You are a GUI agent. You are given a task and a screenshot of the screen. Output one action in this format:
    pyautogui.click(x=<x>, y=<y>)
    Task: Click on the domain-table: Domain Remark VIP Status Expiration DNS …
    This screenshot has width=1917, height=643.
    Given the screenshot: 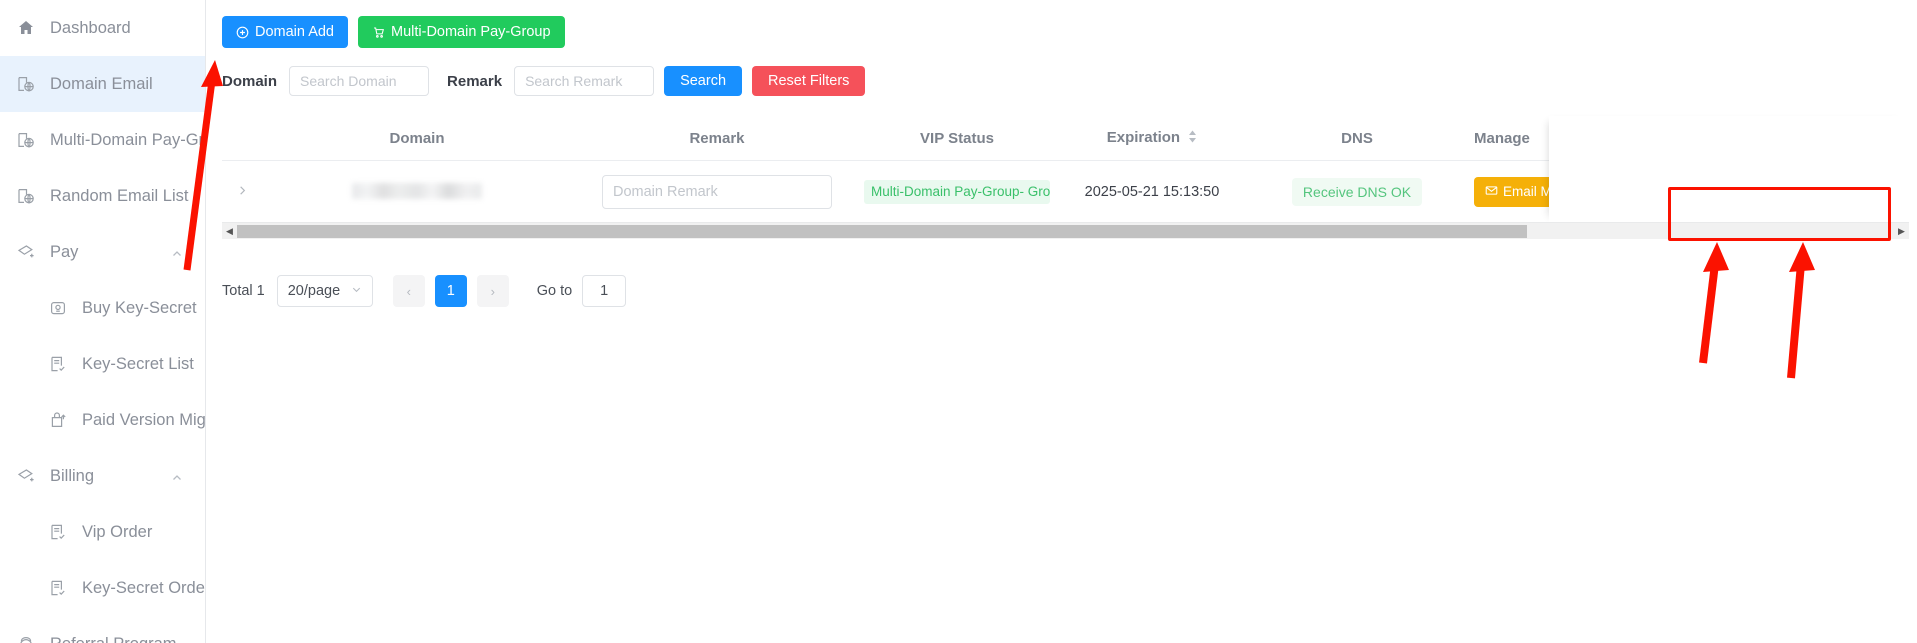 What is the action you would take?
    pyautogui.click(x=1065, y=169)
    